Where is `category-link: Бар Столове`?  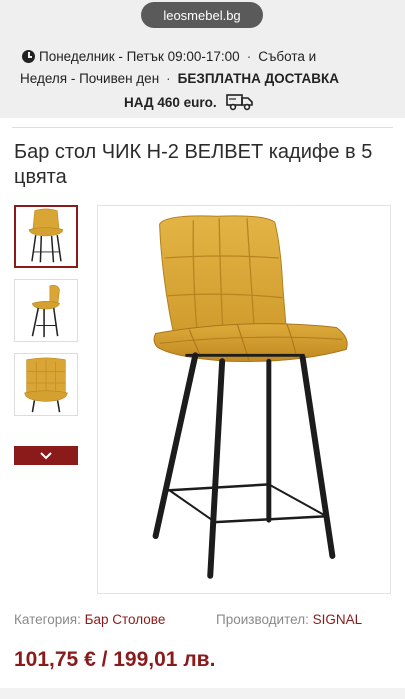 category-link: Бар Столове is located at coordinates (125, 619).